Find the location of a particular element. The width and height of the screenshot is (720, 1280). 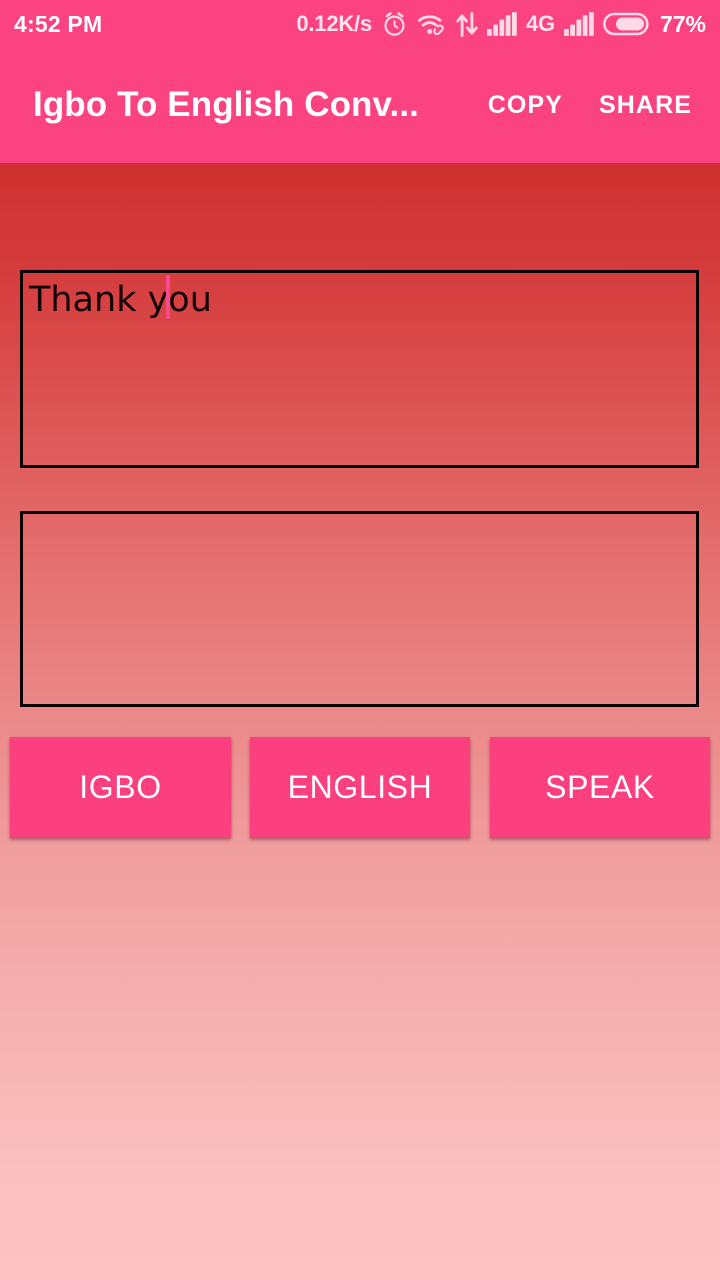

speak-button: SPEAK is located at coordinates (600, 787).